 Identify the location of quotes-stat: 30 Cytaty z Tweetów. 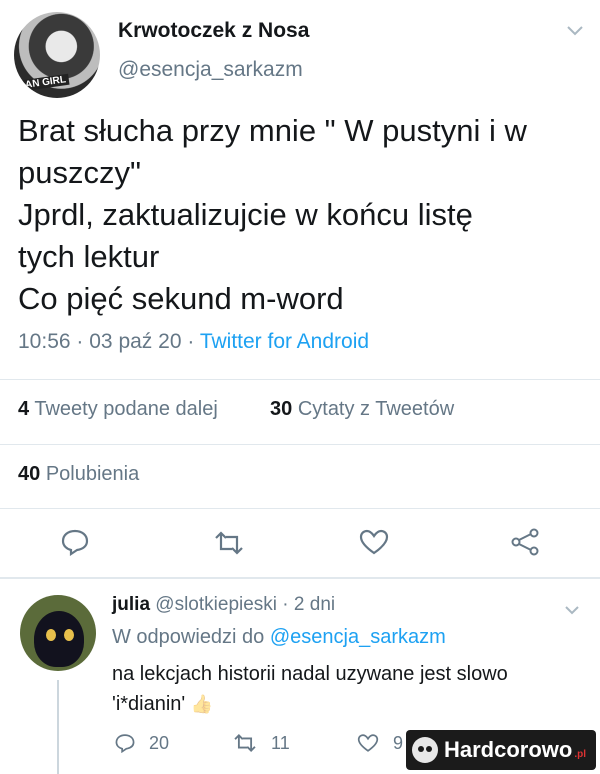
(362, 409).